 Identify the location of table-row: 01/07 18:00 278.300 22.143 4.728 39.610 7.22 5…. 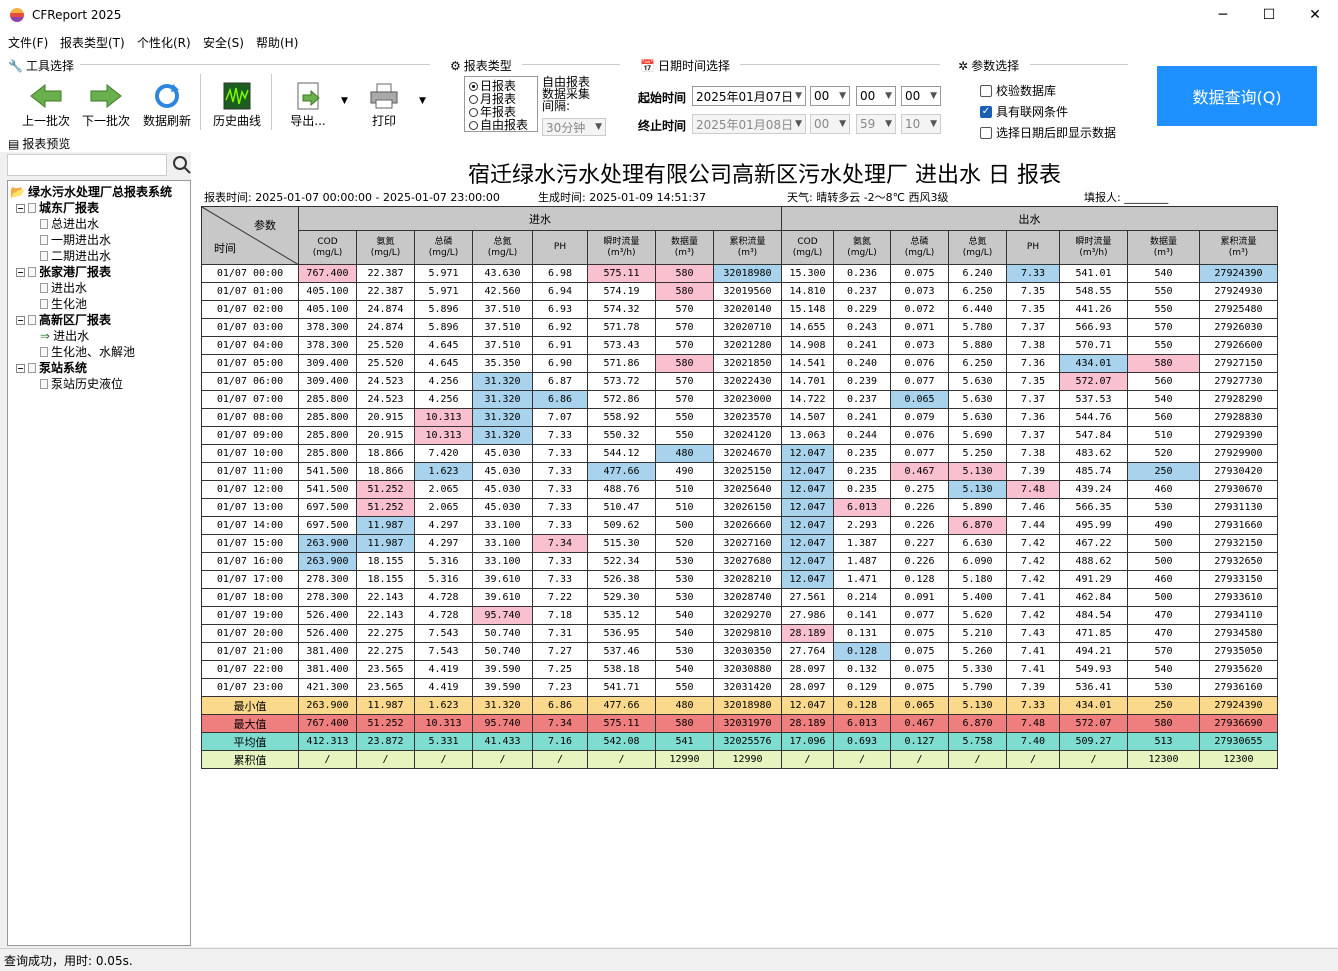
(739, 597).